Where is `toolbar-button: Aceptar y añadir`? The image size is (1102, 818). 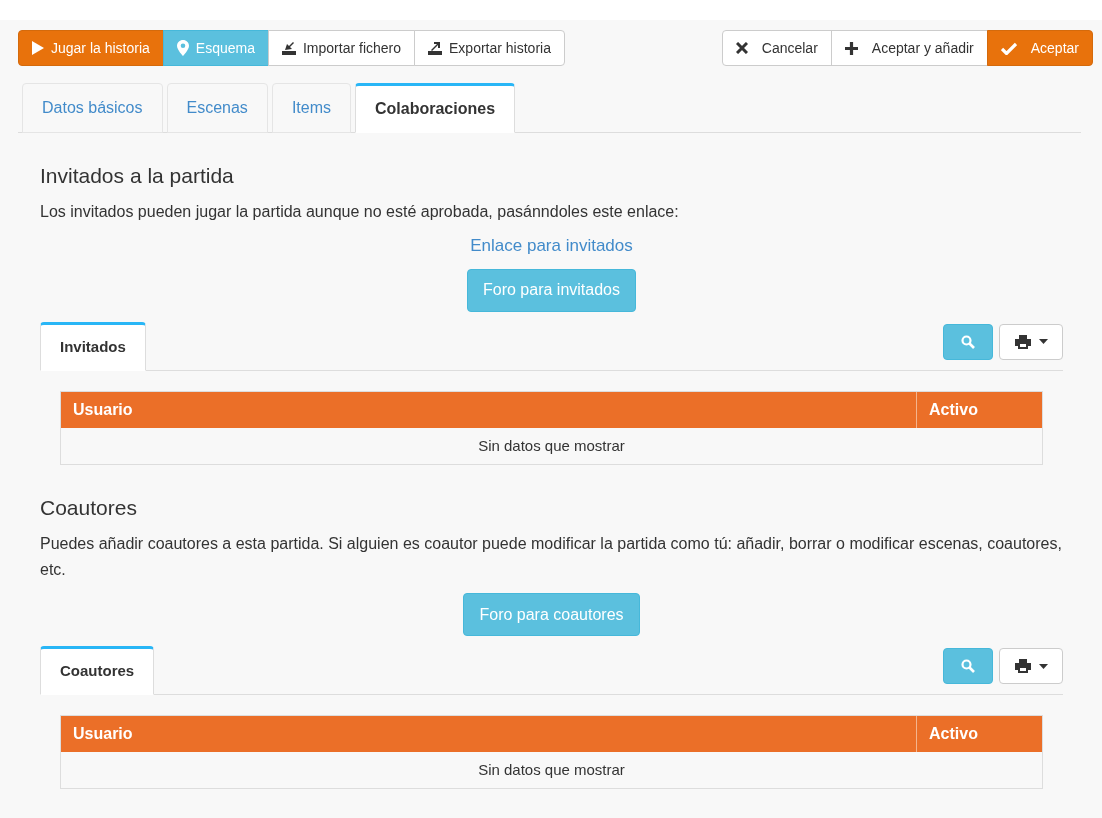 toolbar-button: Aceptar y añadir is located at coordinates (909, 48).